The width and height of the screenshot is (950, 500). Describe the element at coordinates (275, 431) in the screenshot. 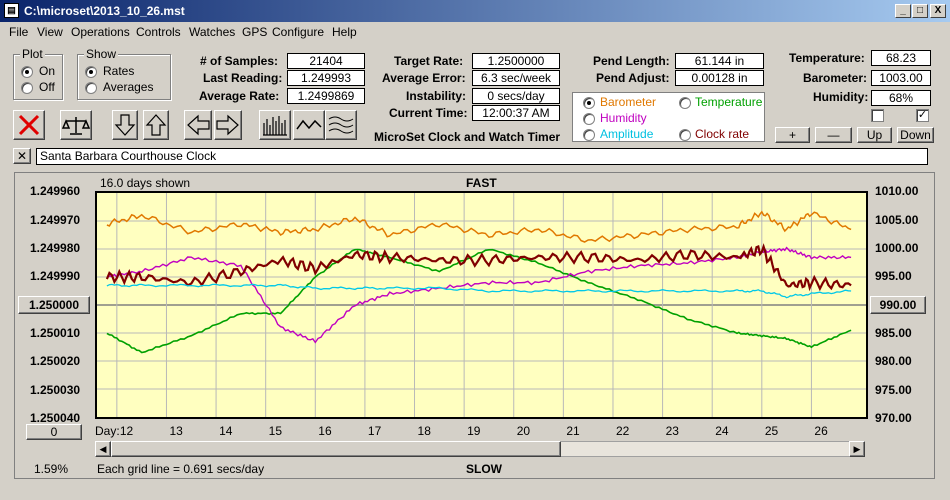

I see `day-tick-label: 15` at that location.